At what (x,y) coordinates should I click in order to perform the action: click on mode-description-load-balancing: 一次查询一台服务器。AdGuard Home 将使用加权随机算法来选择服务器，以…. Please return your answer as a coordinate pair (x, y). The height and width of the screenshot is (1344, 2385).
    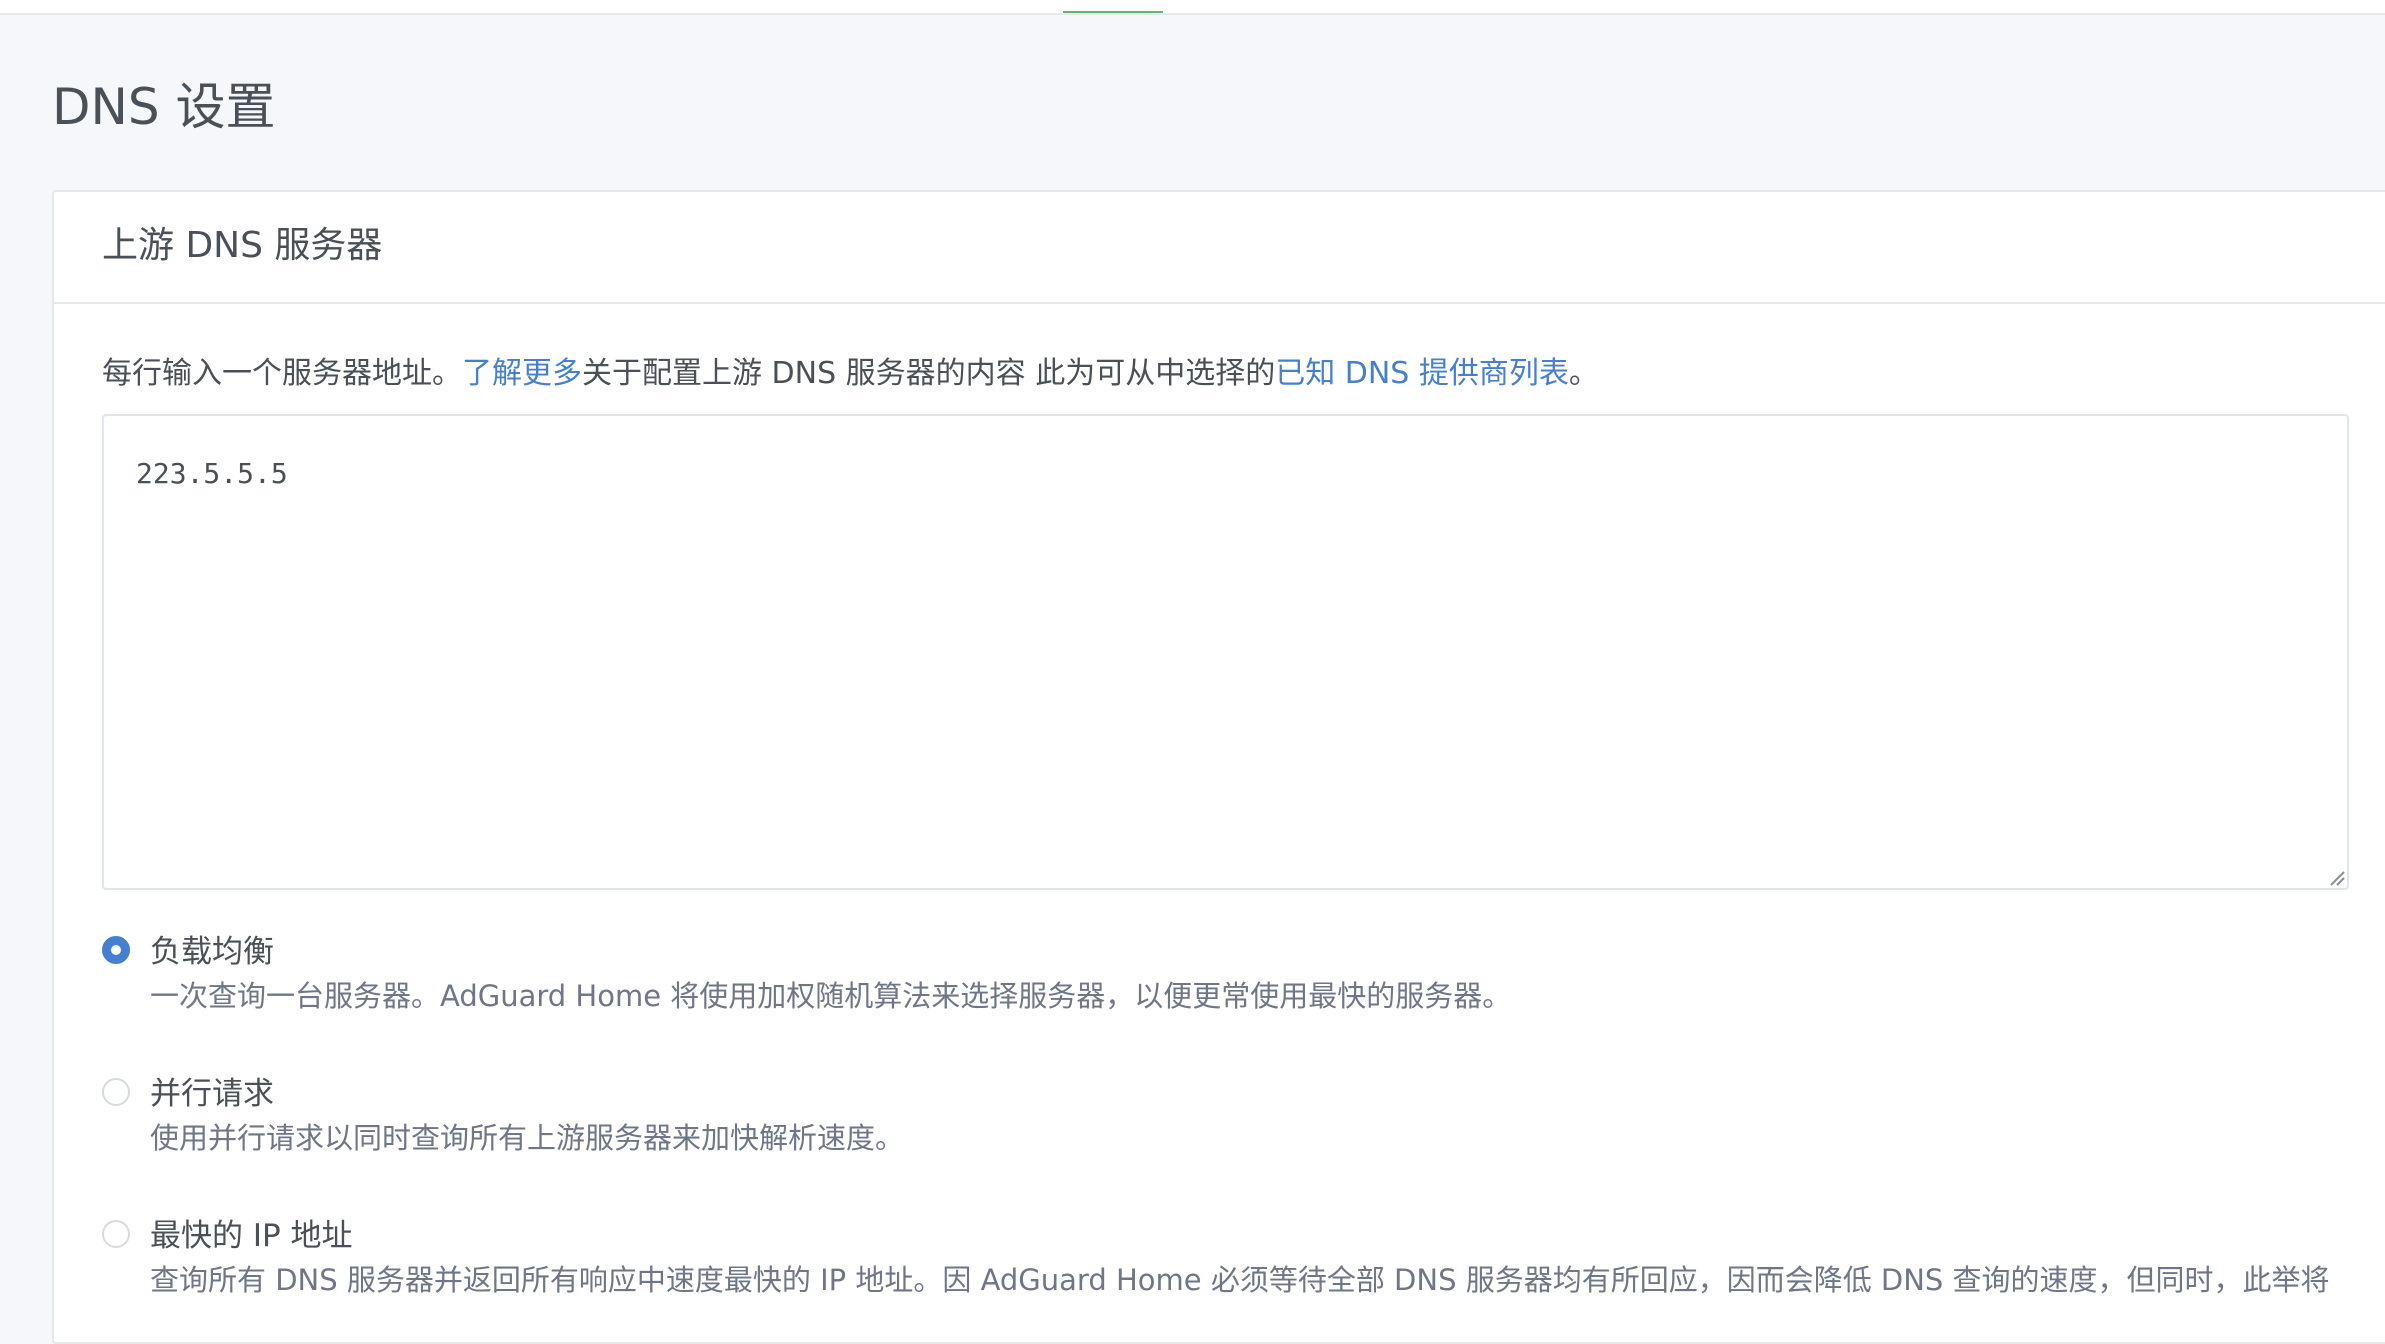
    Looking at the image, I should click on (831, 996).